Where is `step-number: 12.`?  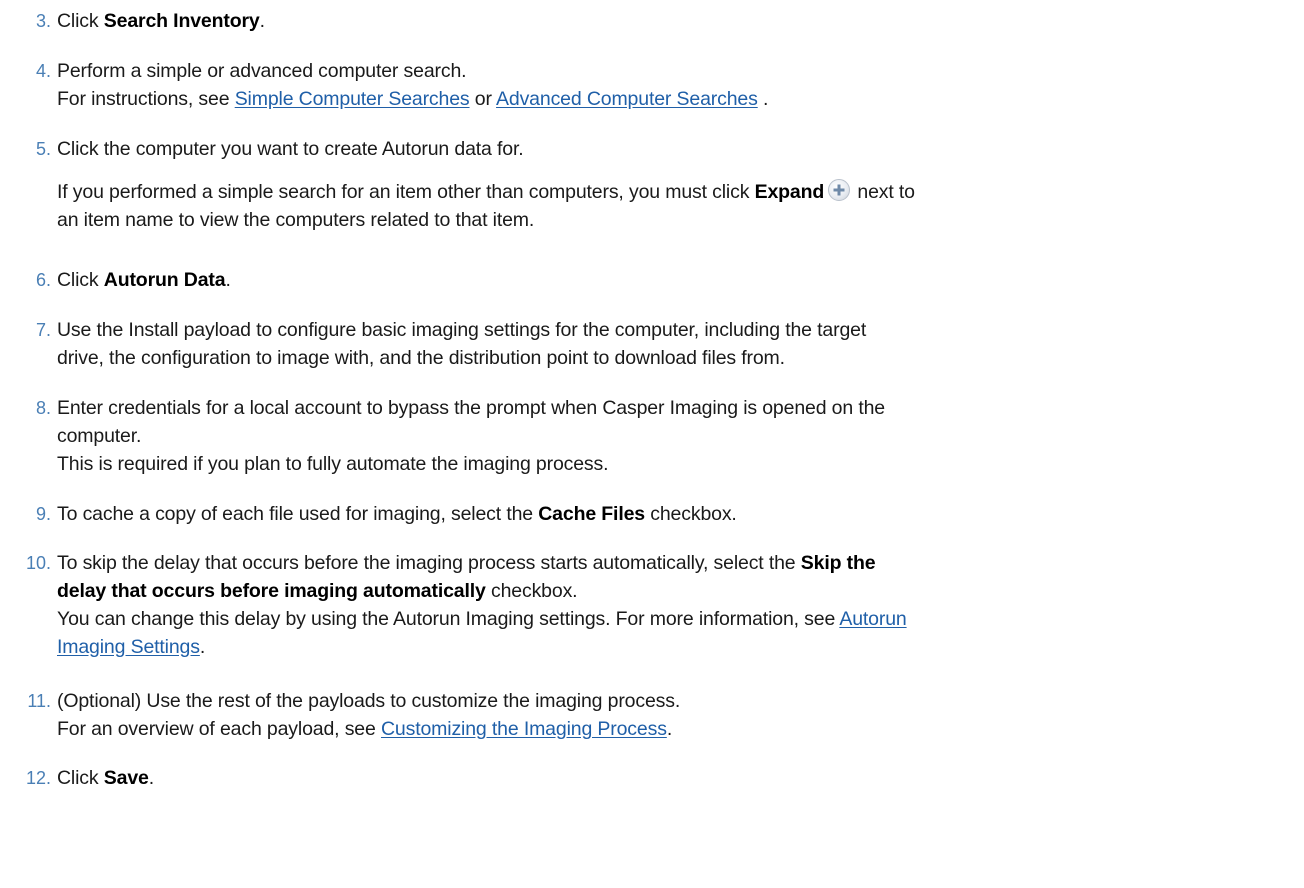
step-number: 12. is located at coordinates (38, 778).